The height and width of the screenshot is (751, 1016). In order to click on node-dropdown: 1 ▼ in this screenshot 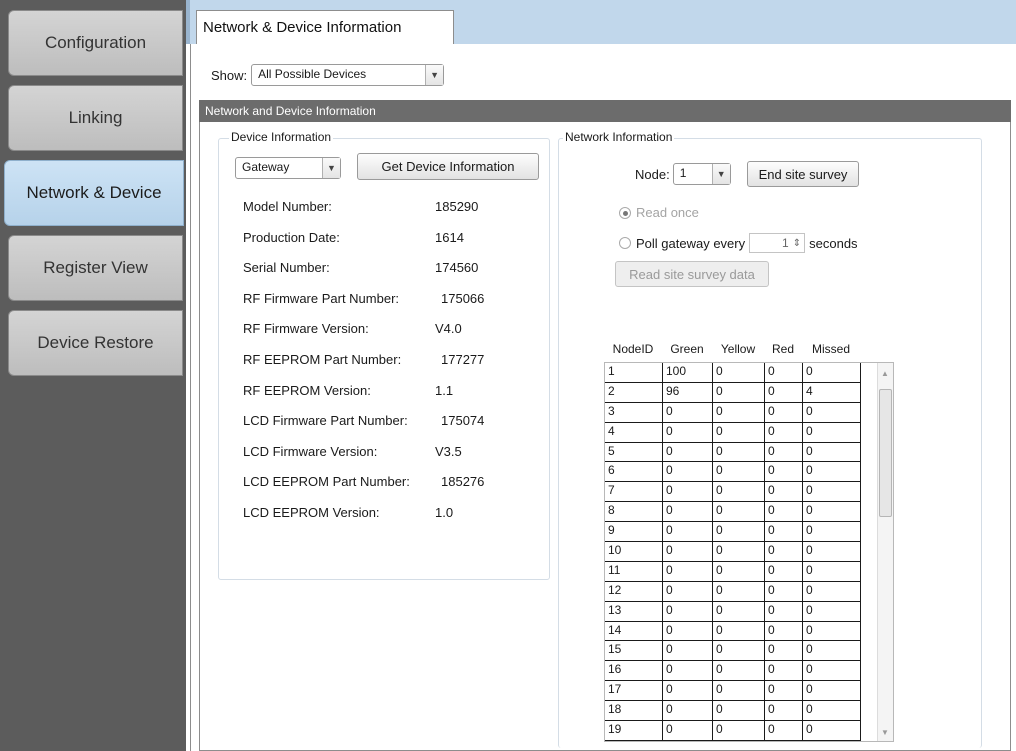, I will do `click(701, 174)`.